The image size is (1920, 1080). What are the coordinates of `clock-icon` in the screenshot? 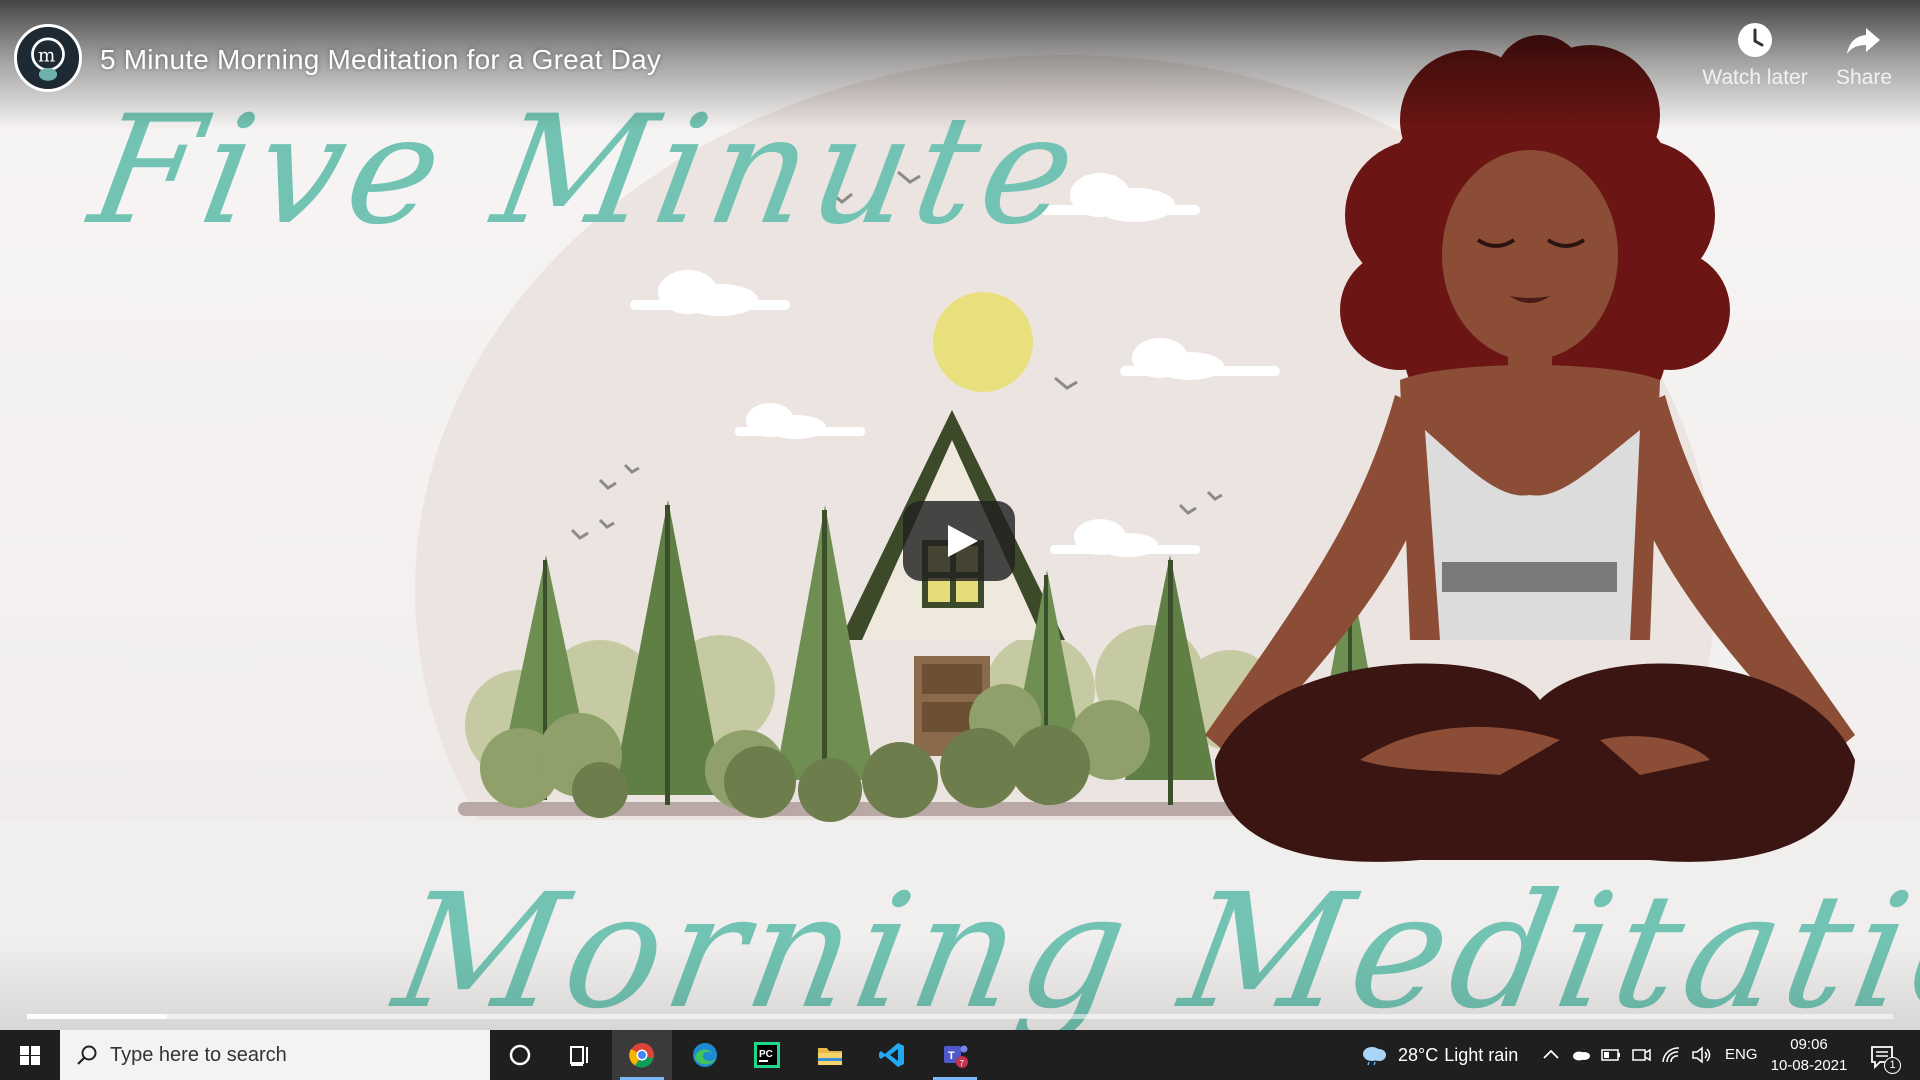 It's located at (1755, 40).